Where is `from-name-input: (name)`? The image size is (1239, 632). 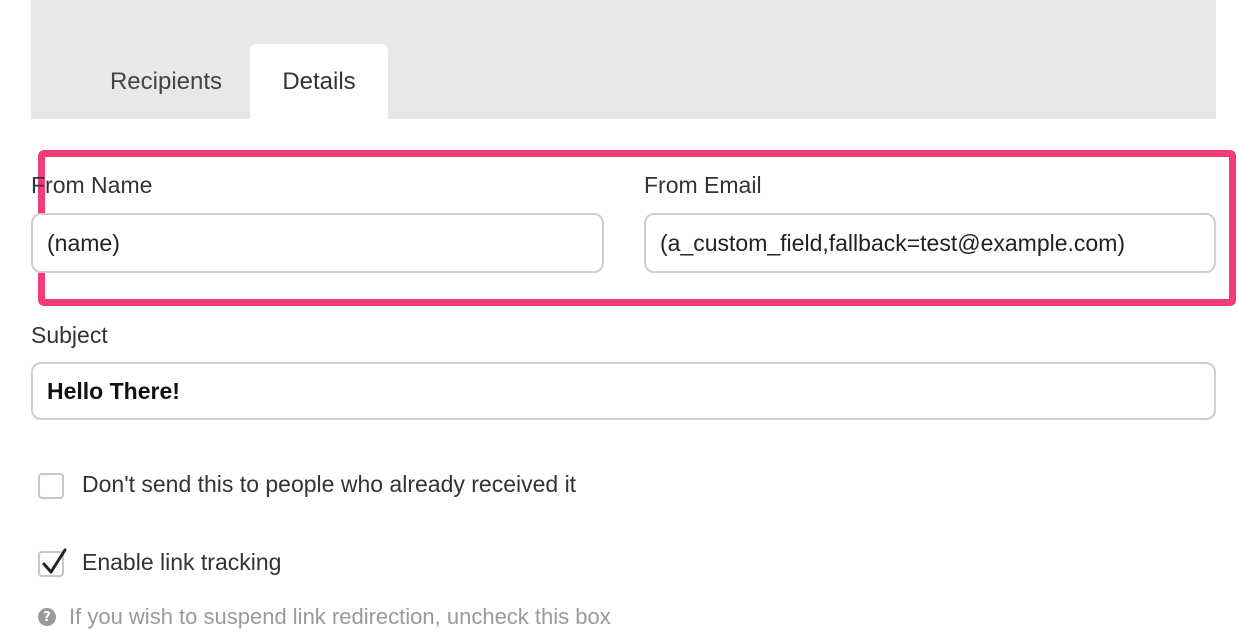 from-name-input: (name) is located at coordinates (317, 243).